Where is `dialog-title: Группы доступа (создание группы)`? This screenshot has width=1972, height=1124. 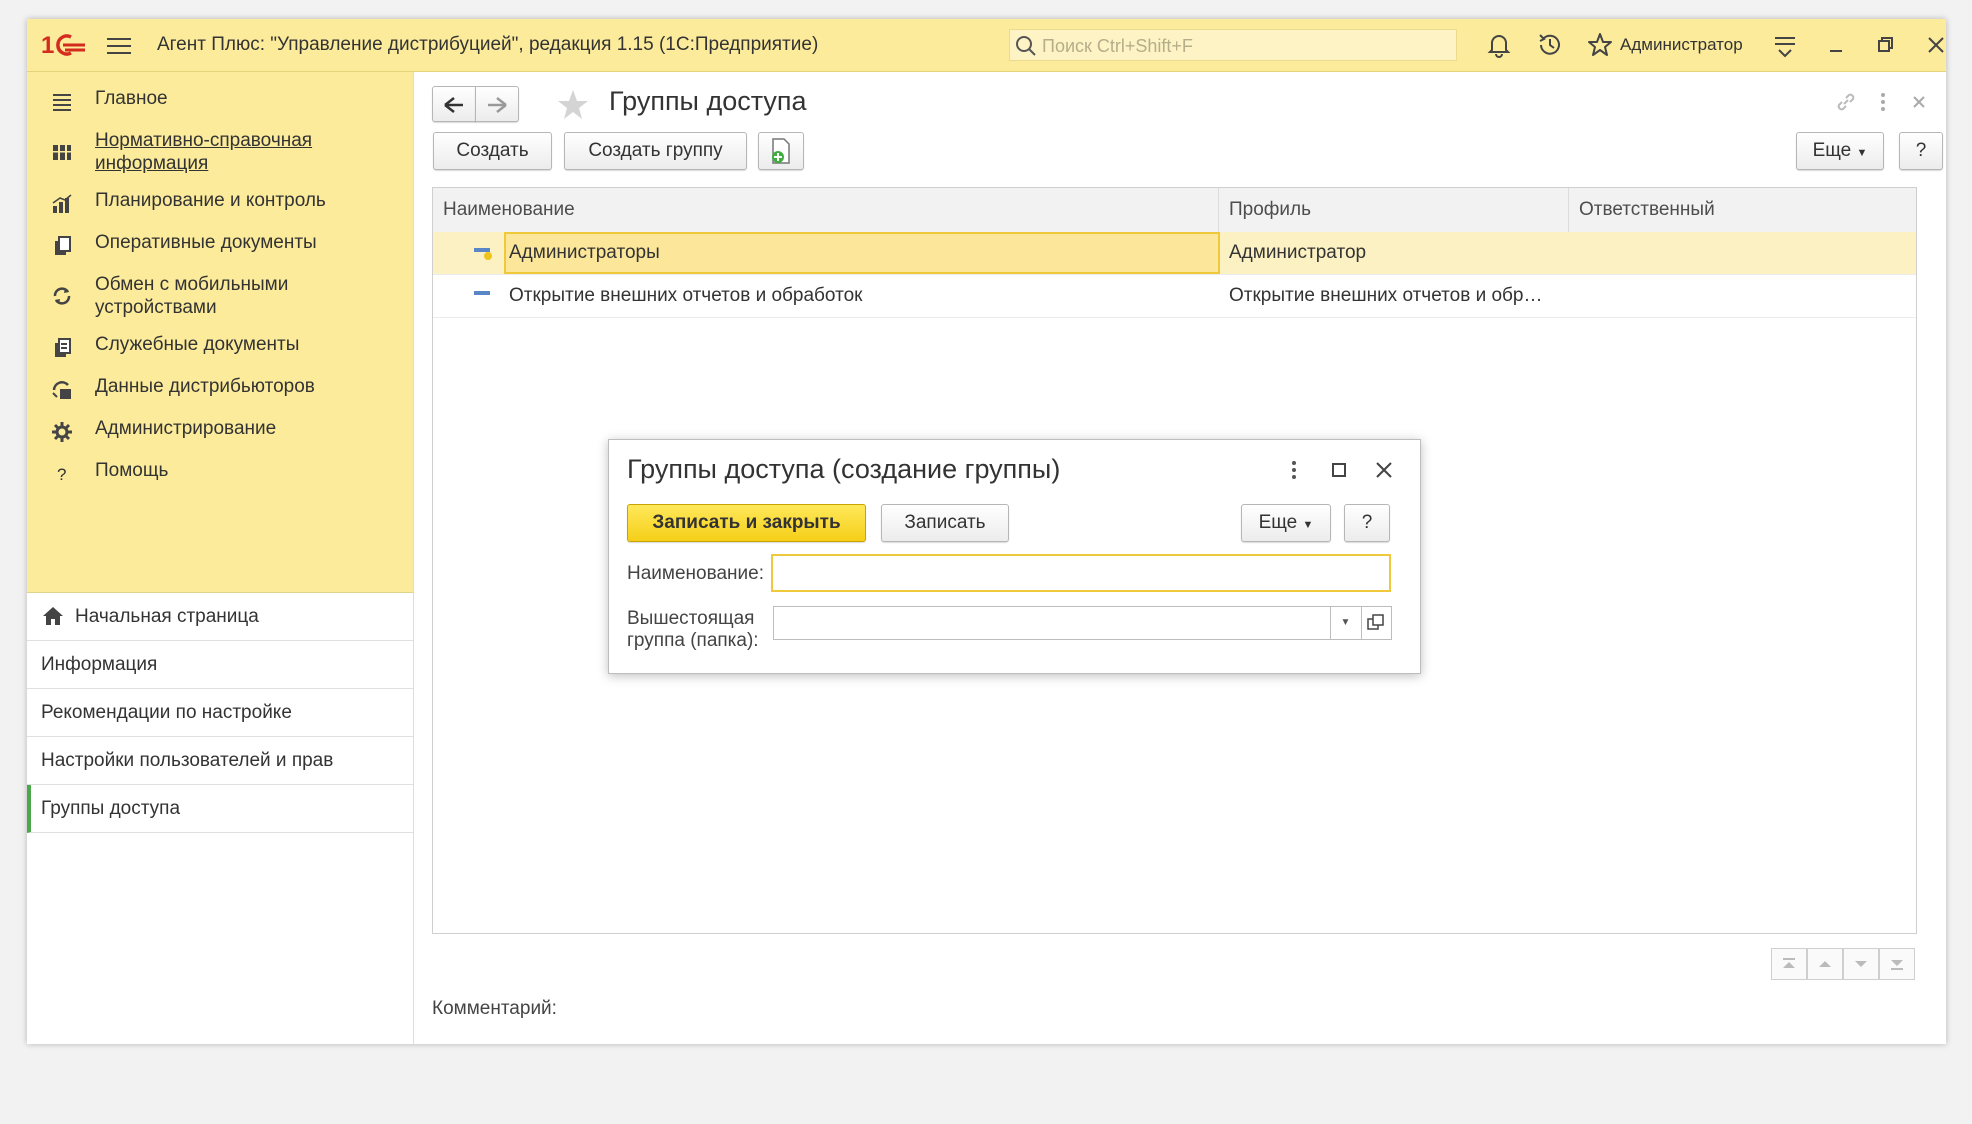
dialog-title: Группы доступа (создание группы) is located at coordinates (844, 469).